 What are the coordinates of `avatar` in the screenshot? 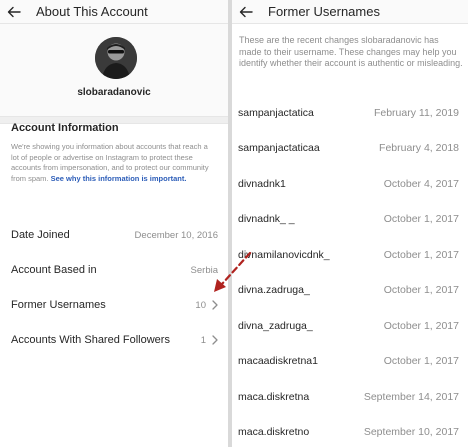 It's located at (116, 58).